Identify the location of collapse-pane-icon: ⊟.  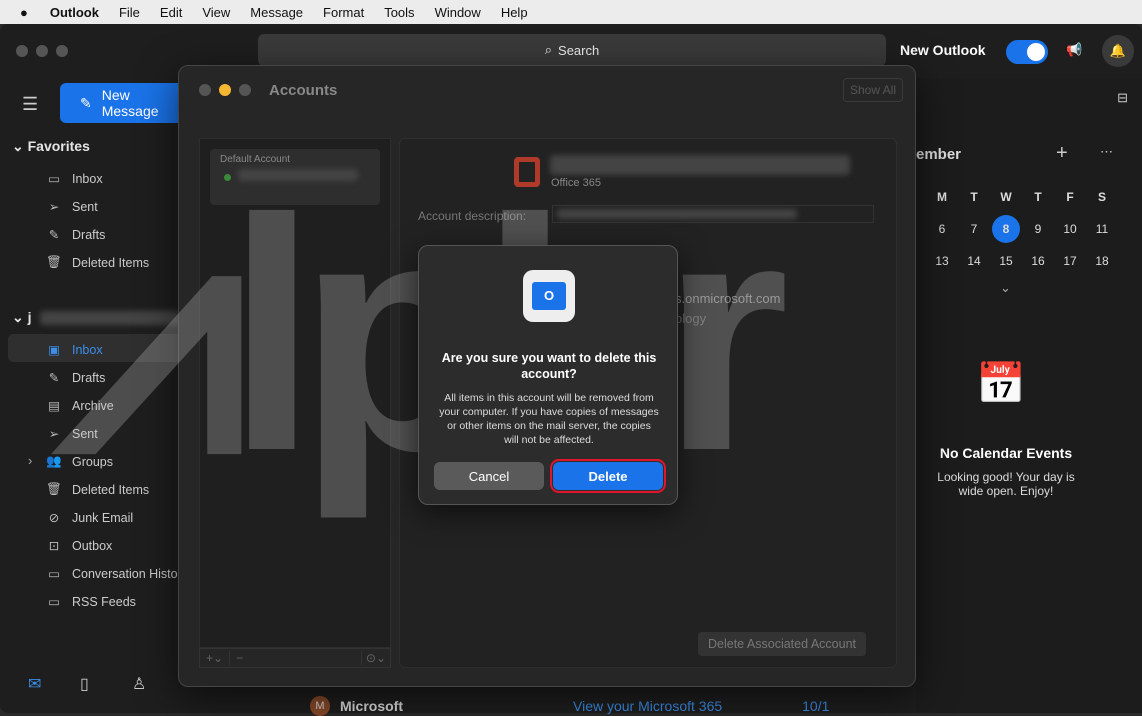
(1122, 98).